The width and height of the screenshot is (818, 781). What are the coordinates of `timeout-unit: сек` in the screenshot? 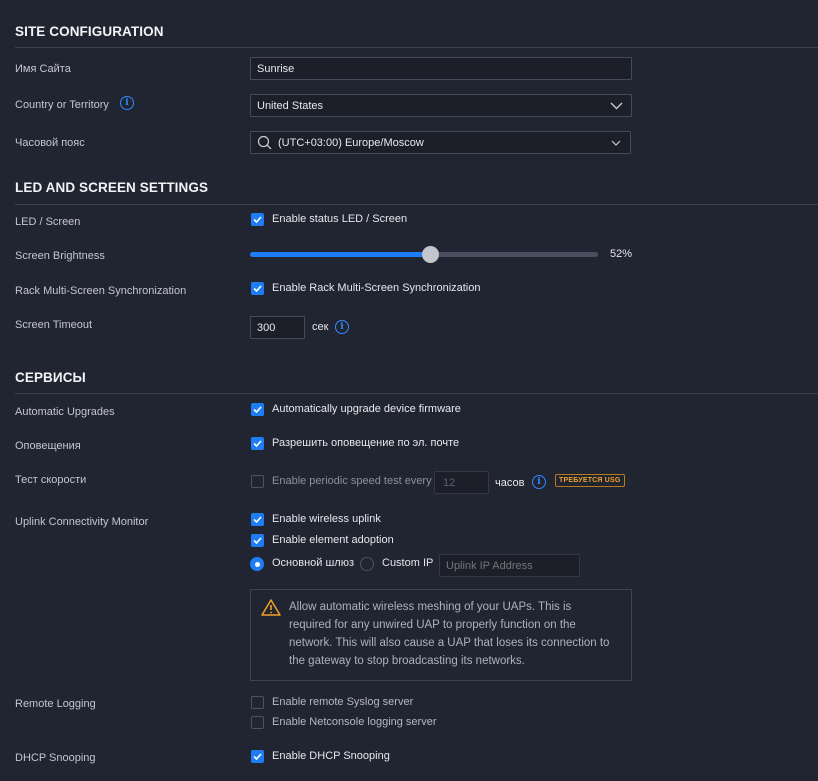 It's located at (320, 327).